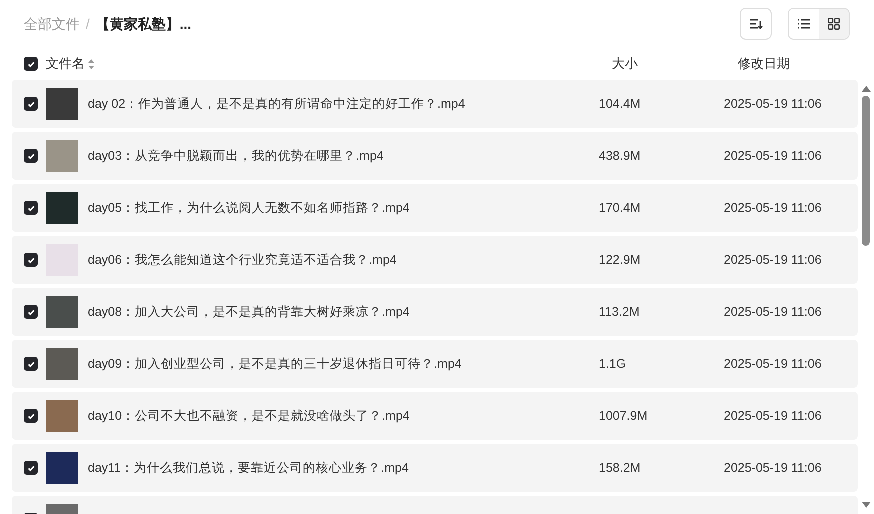 The width and height of the screenshot is (874, 514). I want to click on file-row: day11：为什么我们总说，要靠近公司的核心业务？.mp4 158.2M 2025-05-19 11:06, so click(435, 468).